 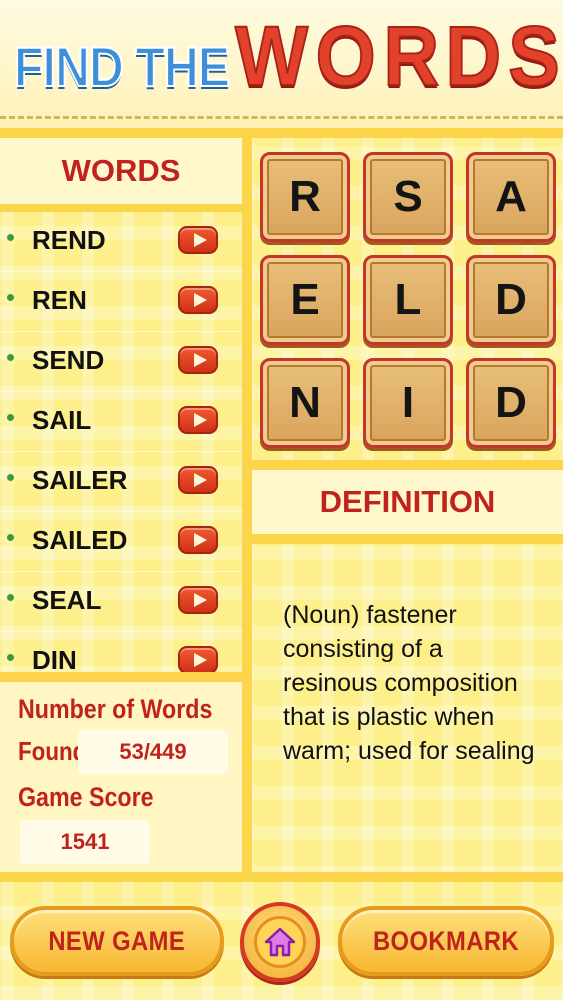 I want to click on word-list-item: SAILED, so click(x=121, y=542).